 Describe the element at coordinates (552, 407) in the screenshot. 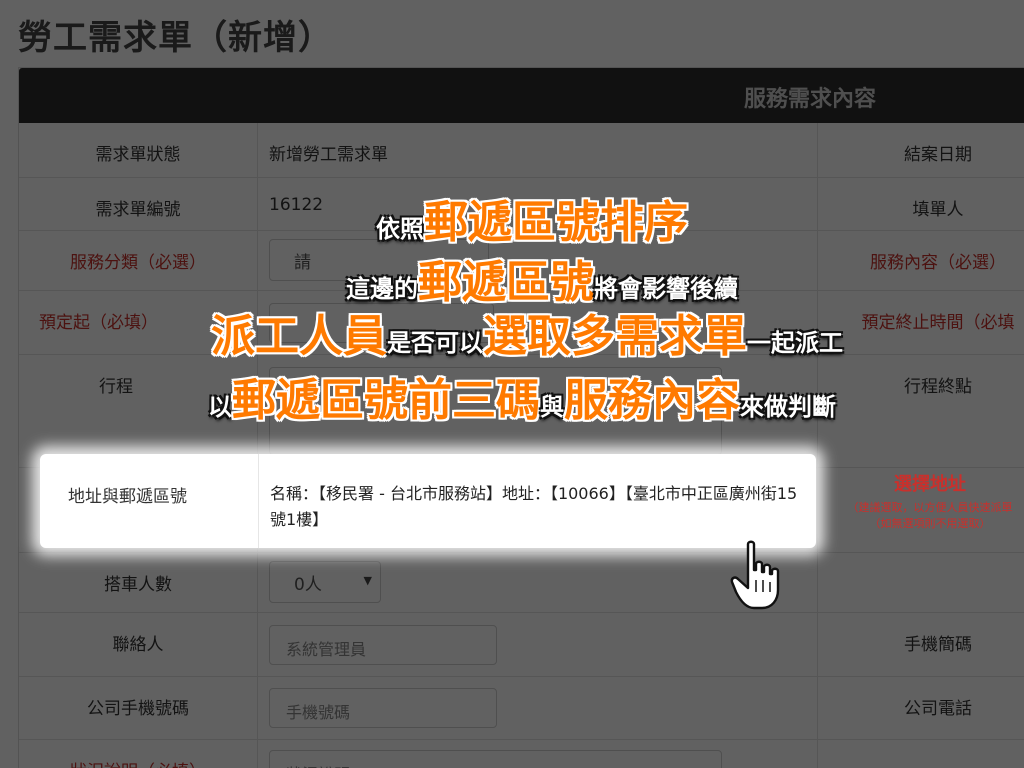

I see `caption-text: 與` at that location.